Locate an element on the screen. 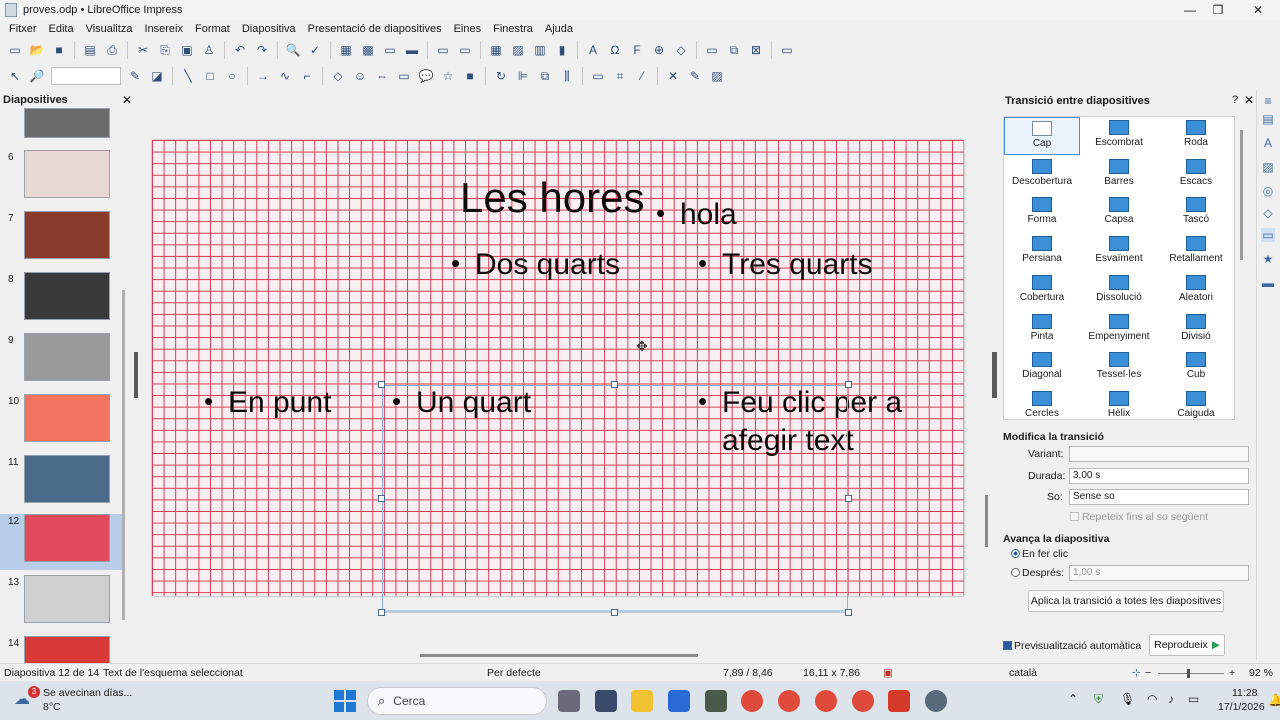 The width and height of the screenshot is (1280, 720). transition-item: Escacs is located at coordinates (1196, 175).